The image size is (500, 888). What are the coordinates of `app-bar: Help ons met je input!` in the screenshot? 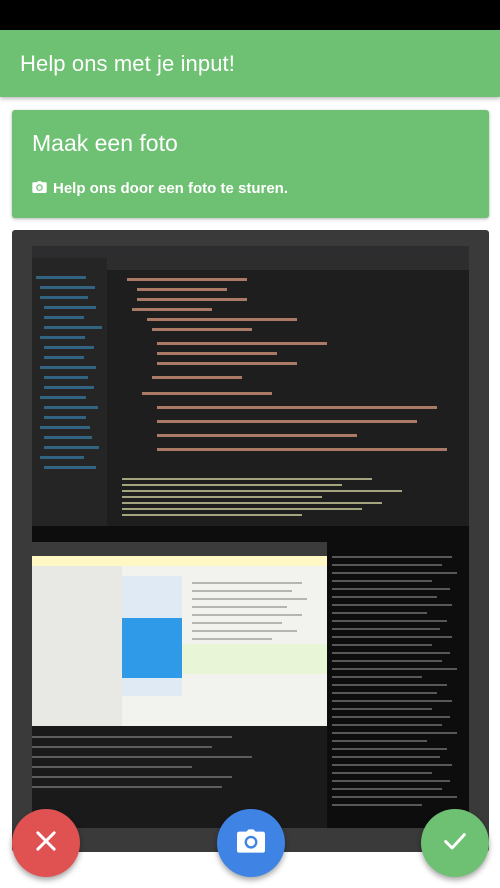 It's located at (250, 63).